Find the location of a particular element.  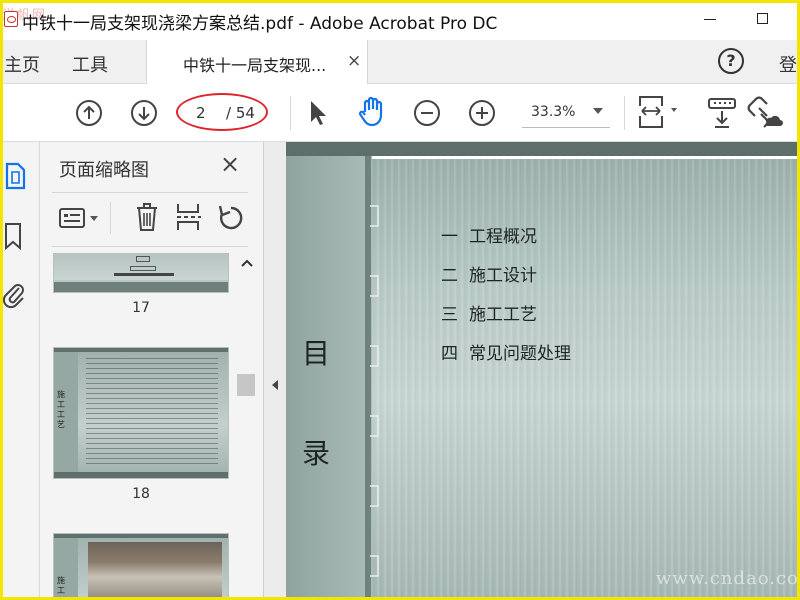

zoom-out-icon is located at coordinates (427, 113).